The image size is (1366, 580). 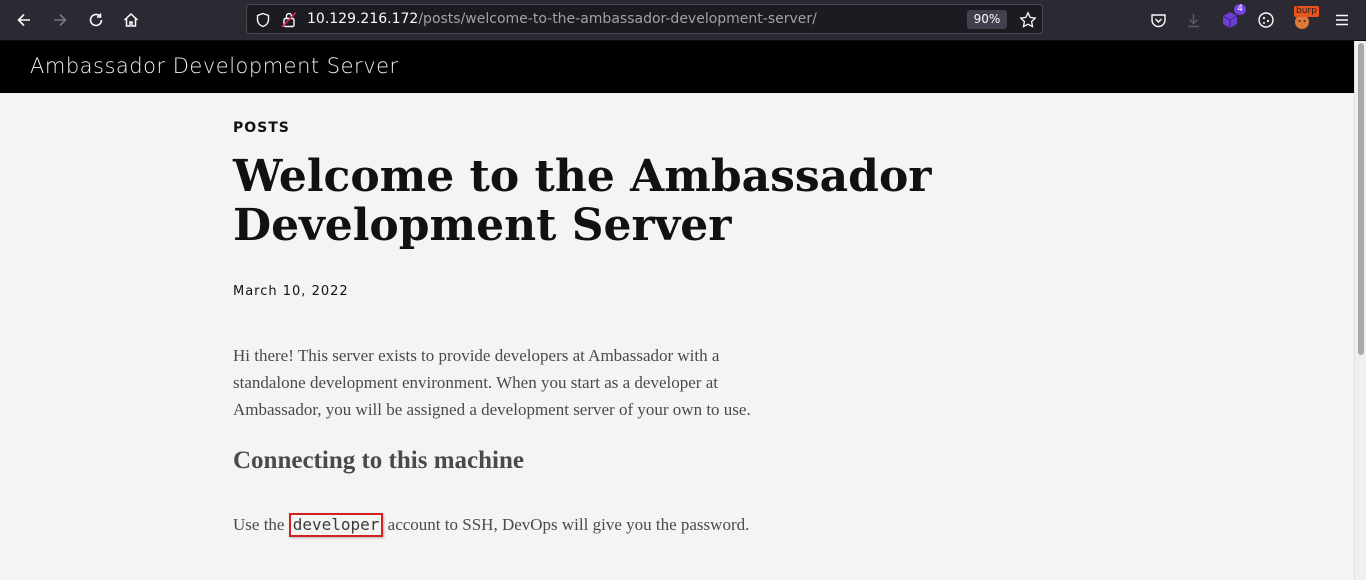 I want to click on arrow-left-icon, so click(x=23, y=20).